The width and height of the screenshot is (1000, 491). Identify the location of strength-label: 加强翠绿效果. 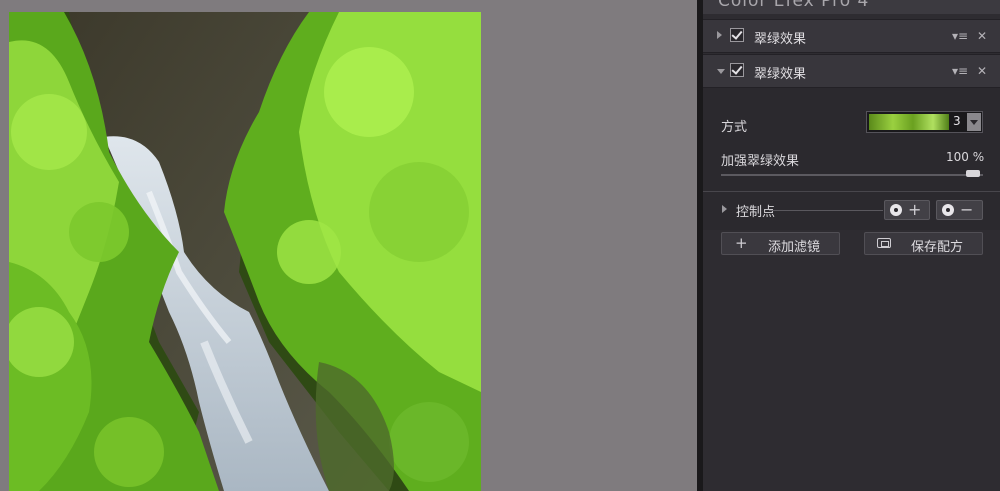
(760, 161).